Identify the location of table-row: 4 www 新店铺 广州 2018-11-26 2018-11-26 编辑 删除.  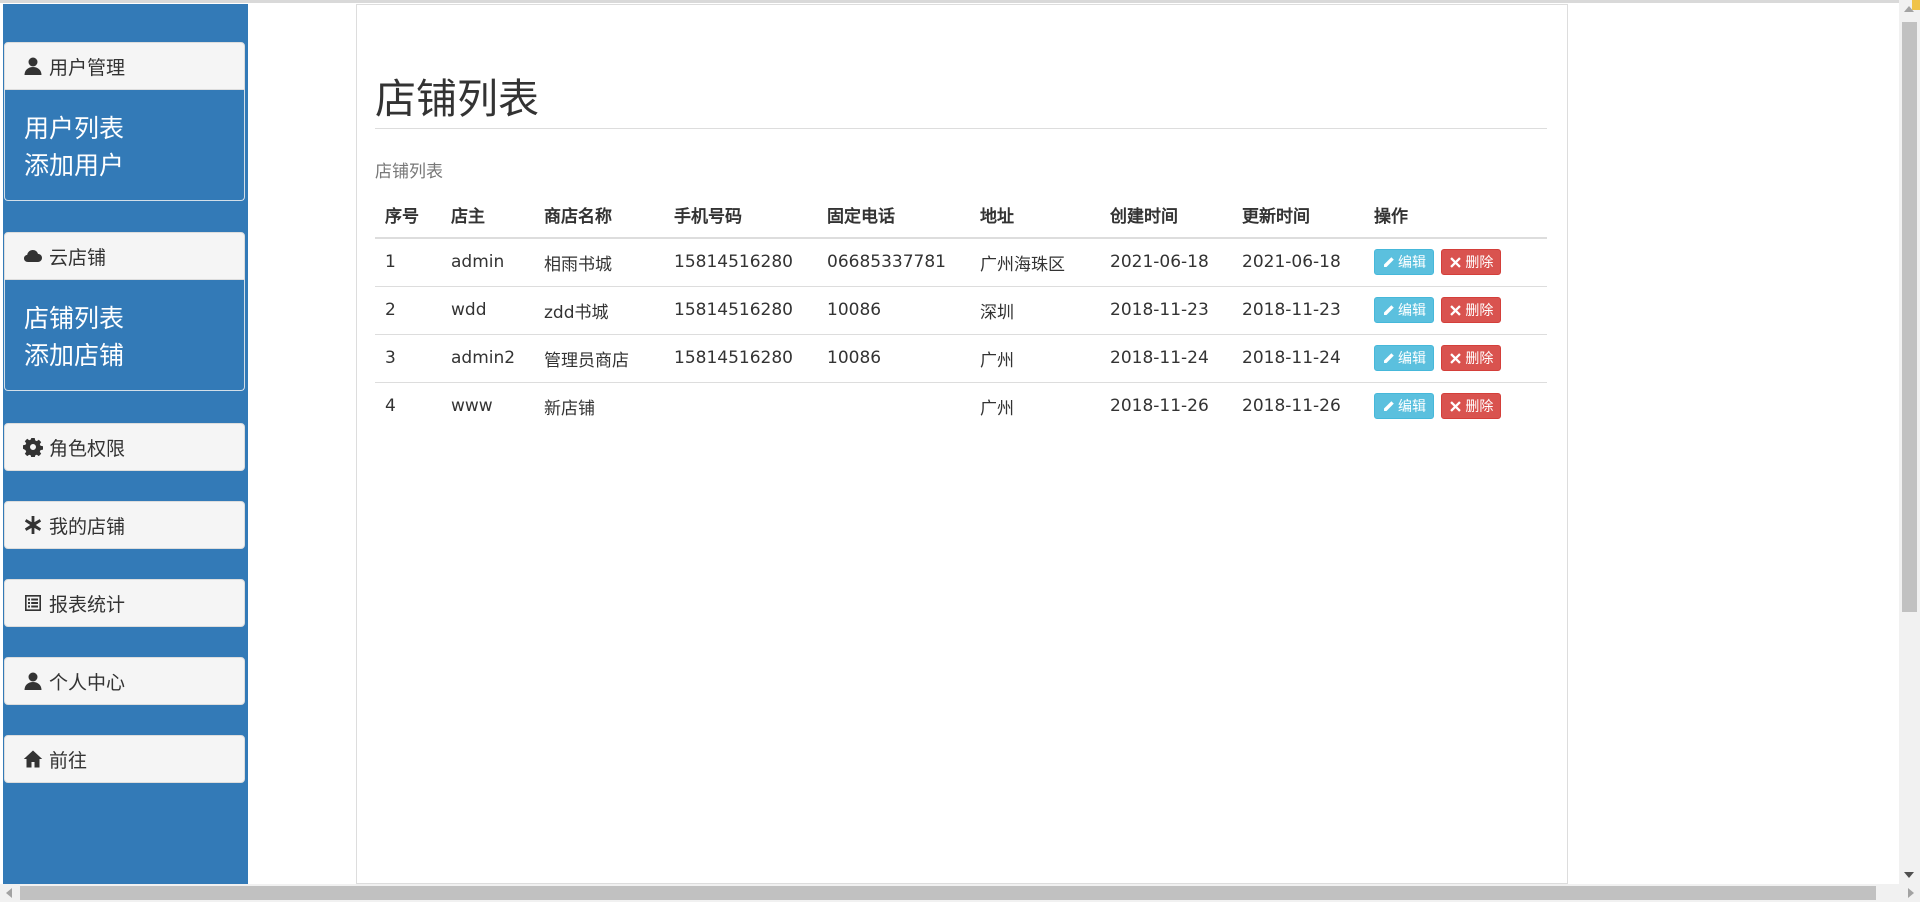
(961, 406).